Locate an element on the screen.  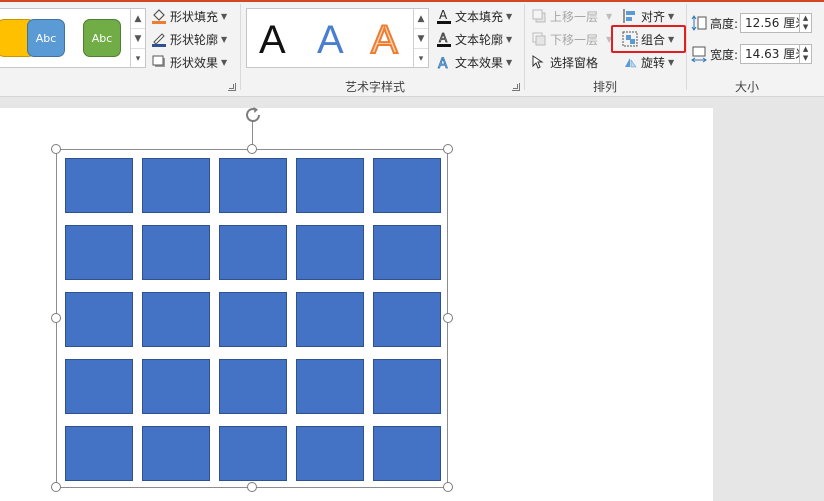
shape-effects-label: 形状效果 is located at coordinates (194, 62).